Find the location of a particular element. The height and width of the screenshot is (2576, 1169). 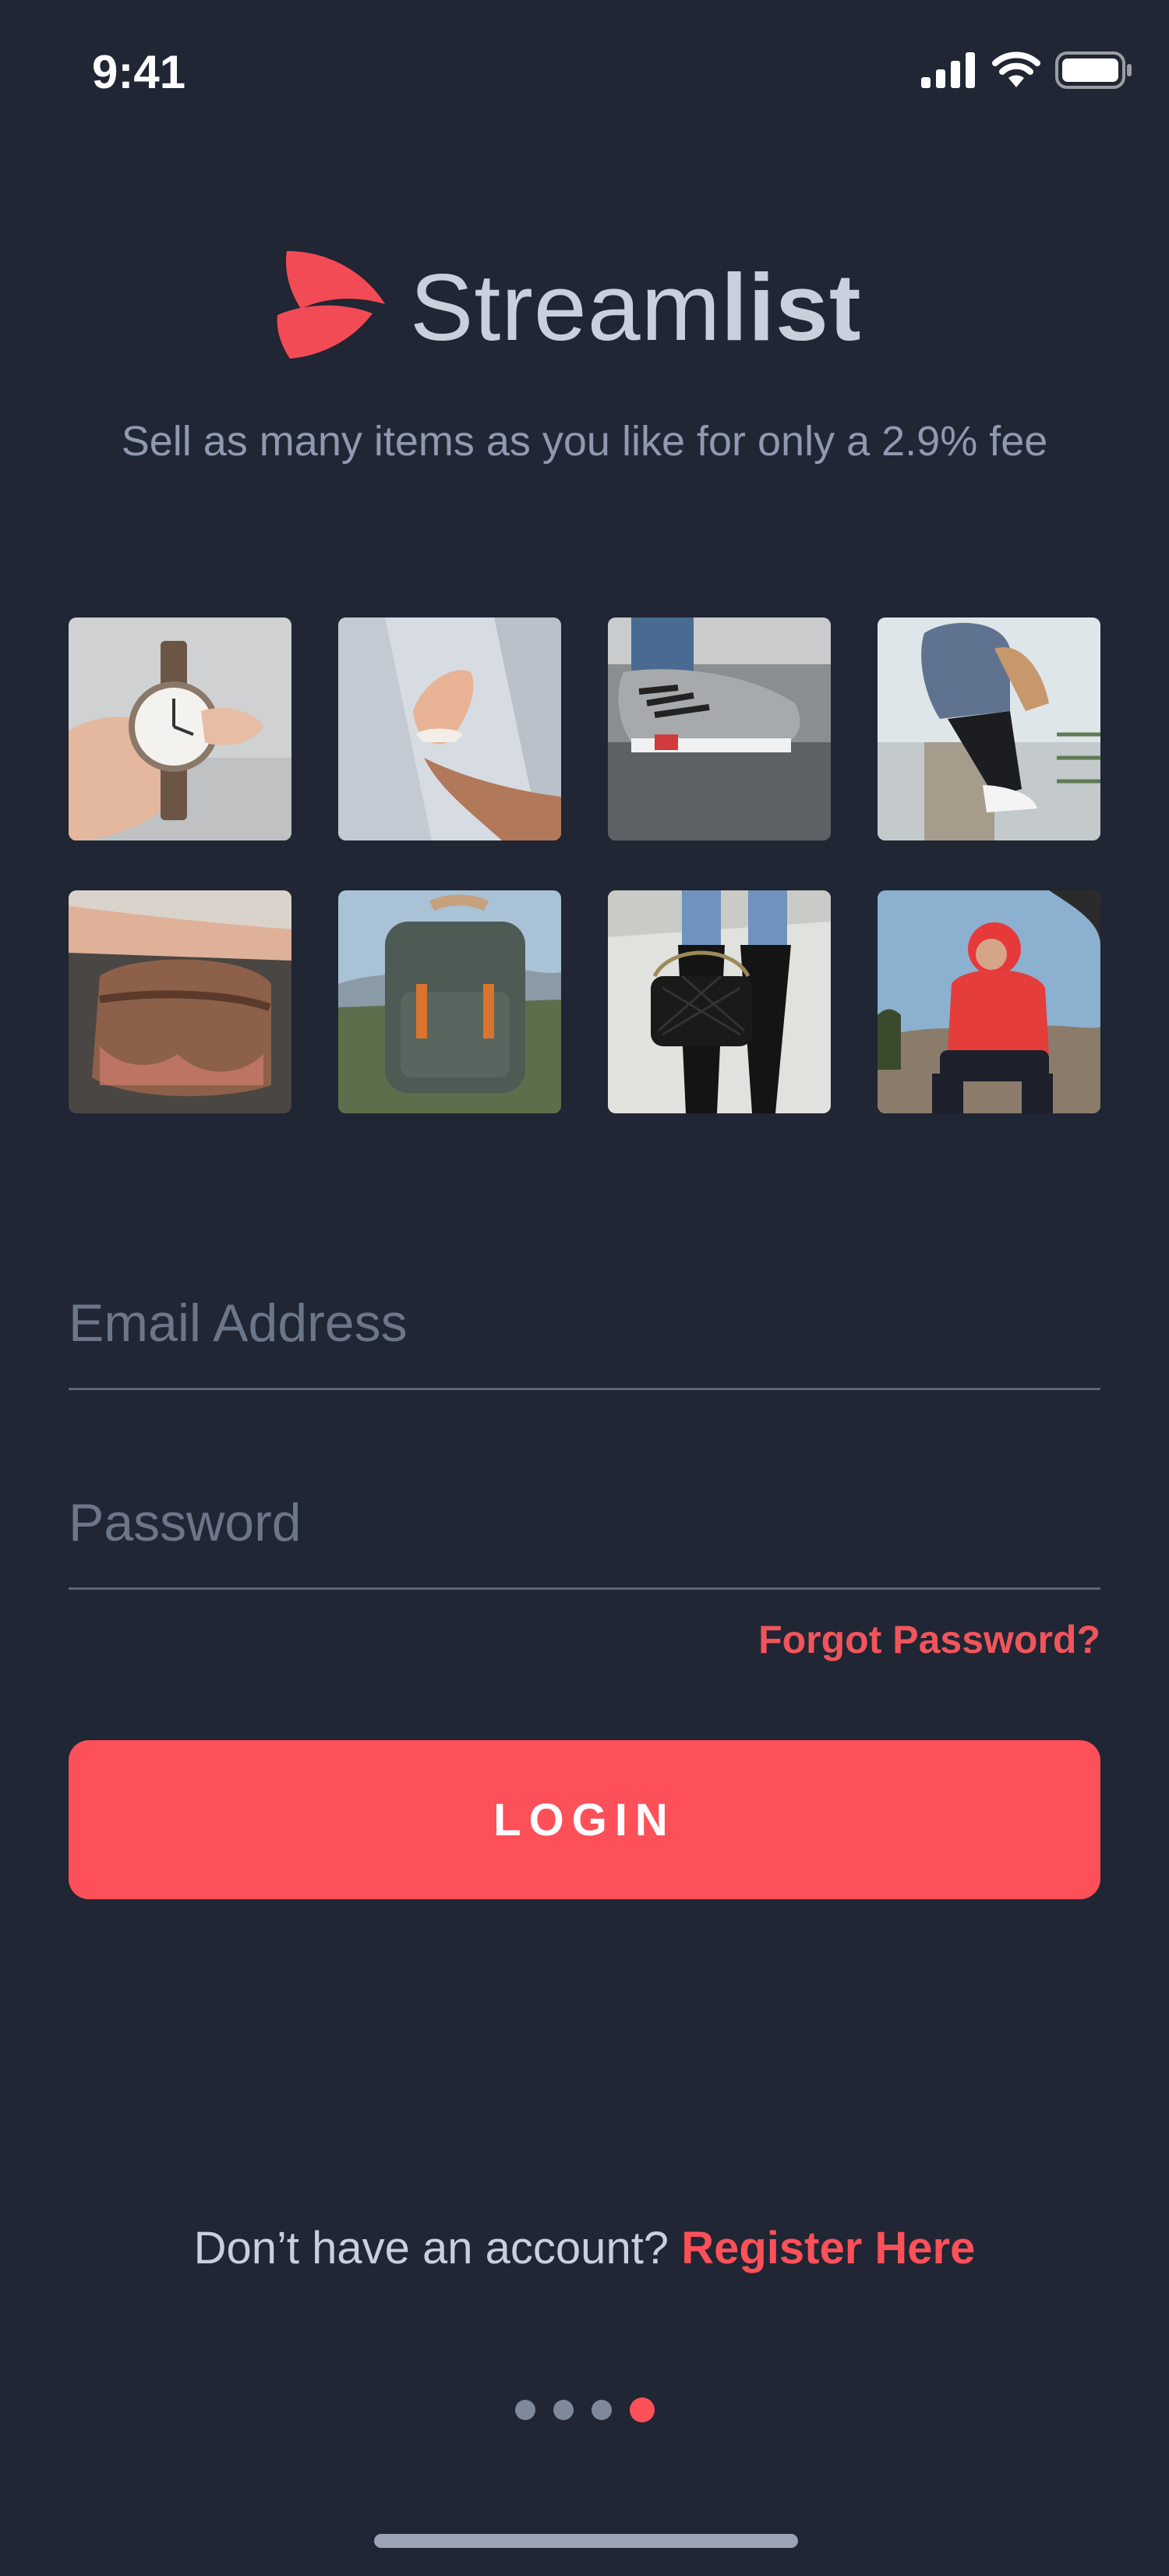

status-icons is located at coordinates (1027, 72).